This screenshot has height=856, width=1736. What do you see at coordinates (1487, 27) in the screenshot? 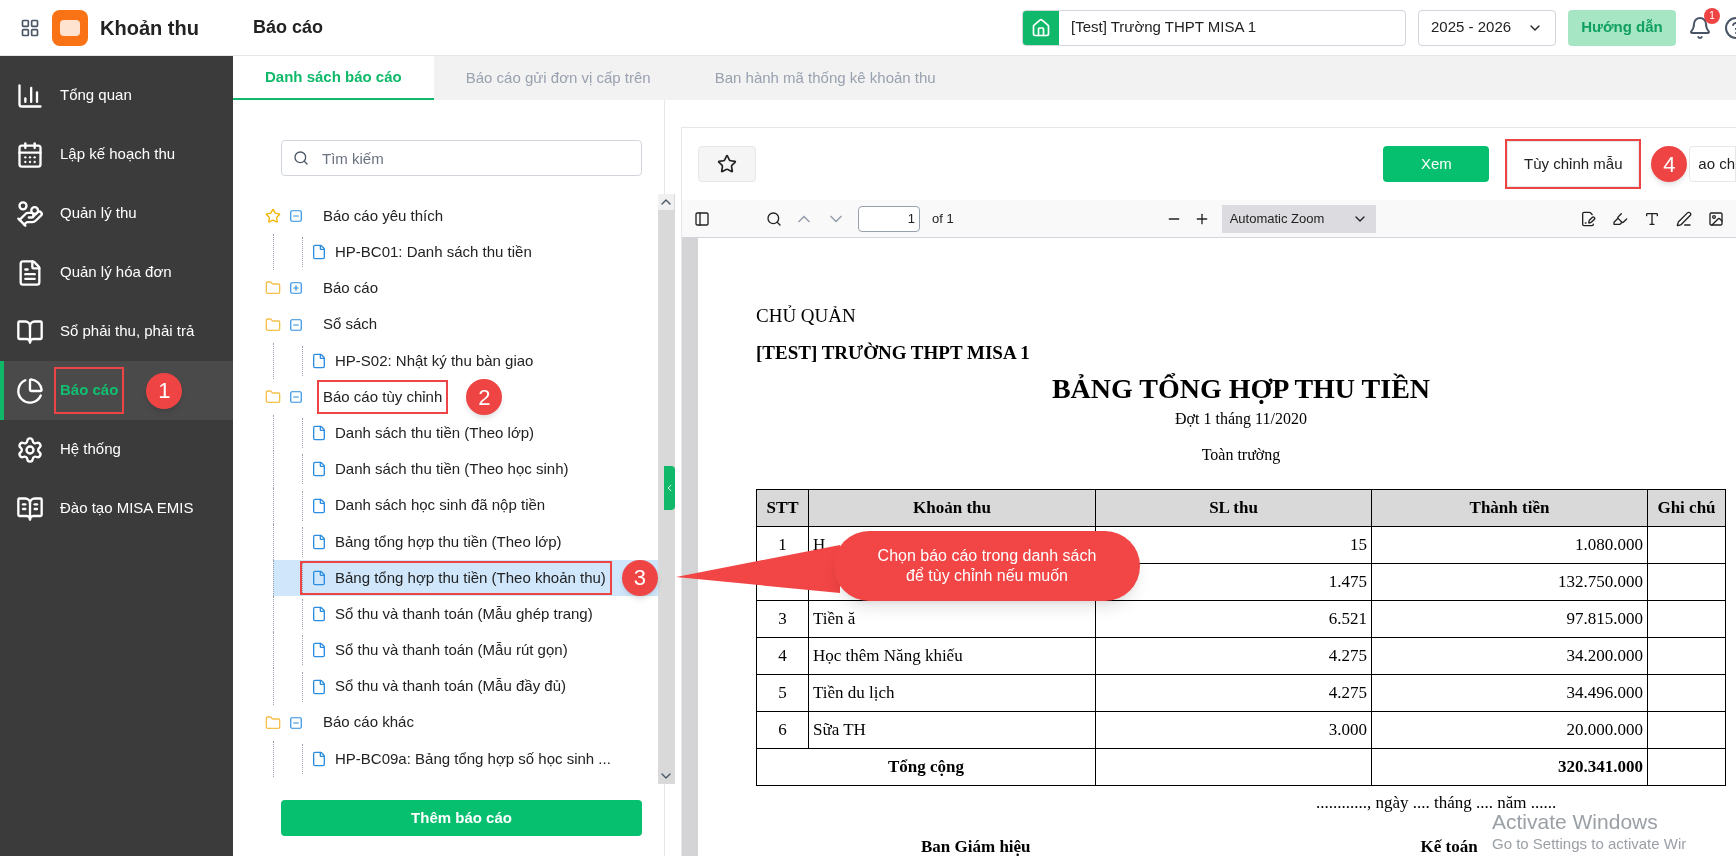
I see `year-select: 2025 - 2026` at bounding box center [1487, 27].